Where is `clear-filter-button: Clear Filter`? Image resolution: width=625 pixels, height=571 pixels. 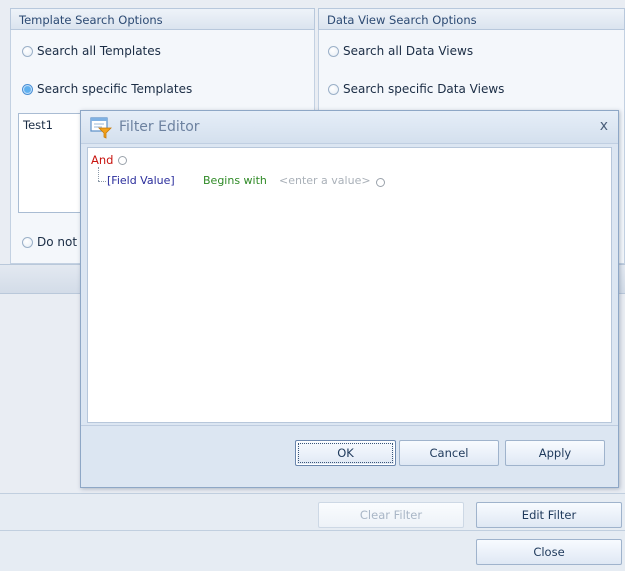
clear-filter-button: Clear Filter is located at coordinates (391, 515).